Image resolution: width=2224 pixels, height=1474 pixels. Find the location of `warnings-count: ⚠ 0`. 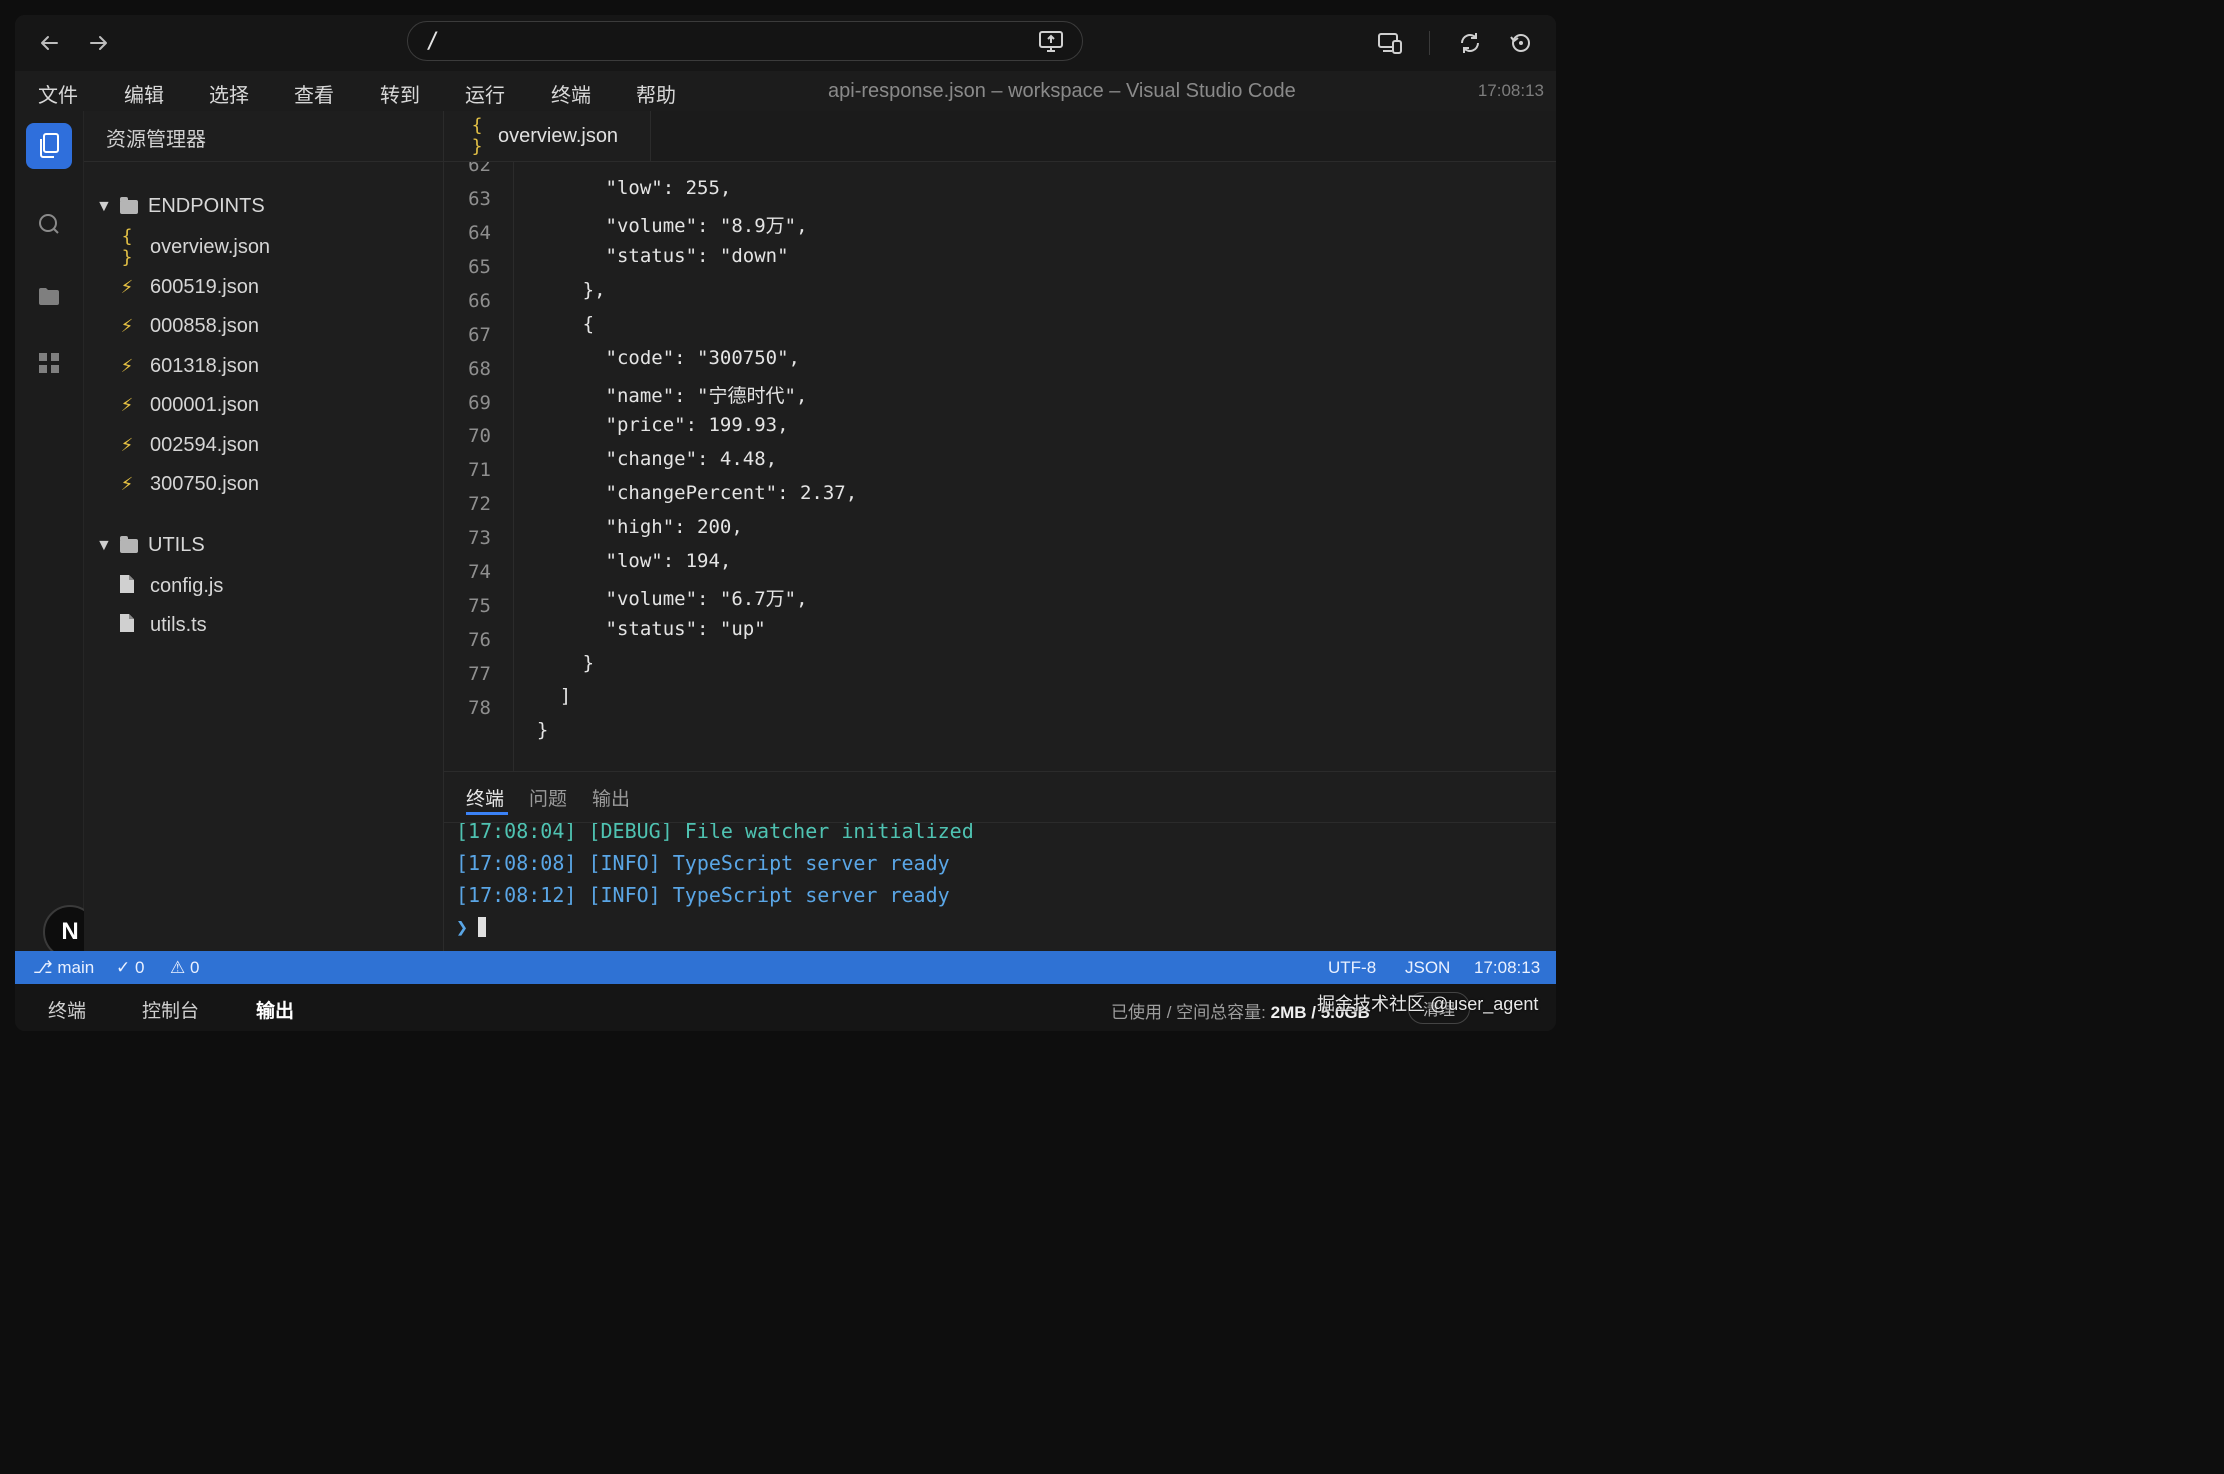

warnings-count: ⚠ 0 is located at coordinates (184, 968).